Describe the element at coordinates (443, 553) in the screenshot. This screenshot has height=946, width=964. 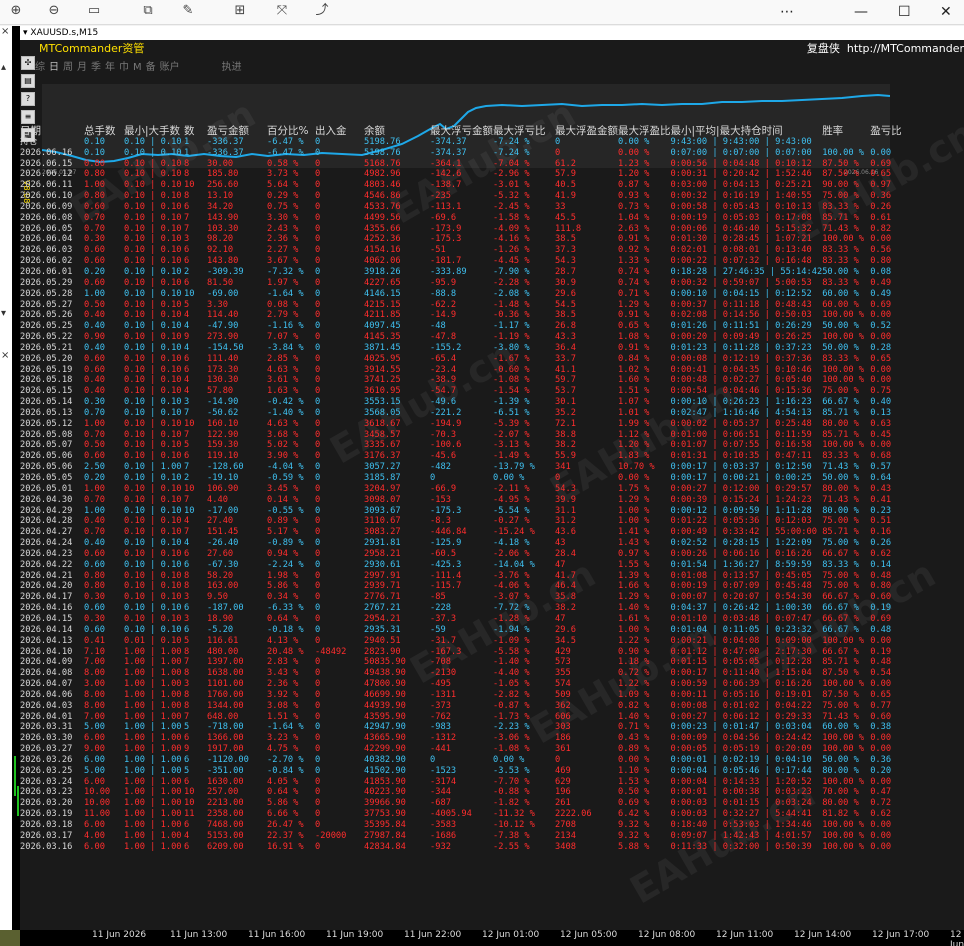
I see `cell-max-float-loss: -60.5` at that location.